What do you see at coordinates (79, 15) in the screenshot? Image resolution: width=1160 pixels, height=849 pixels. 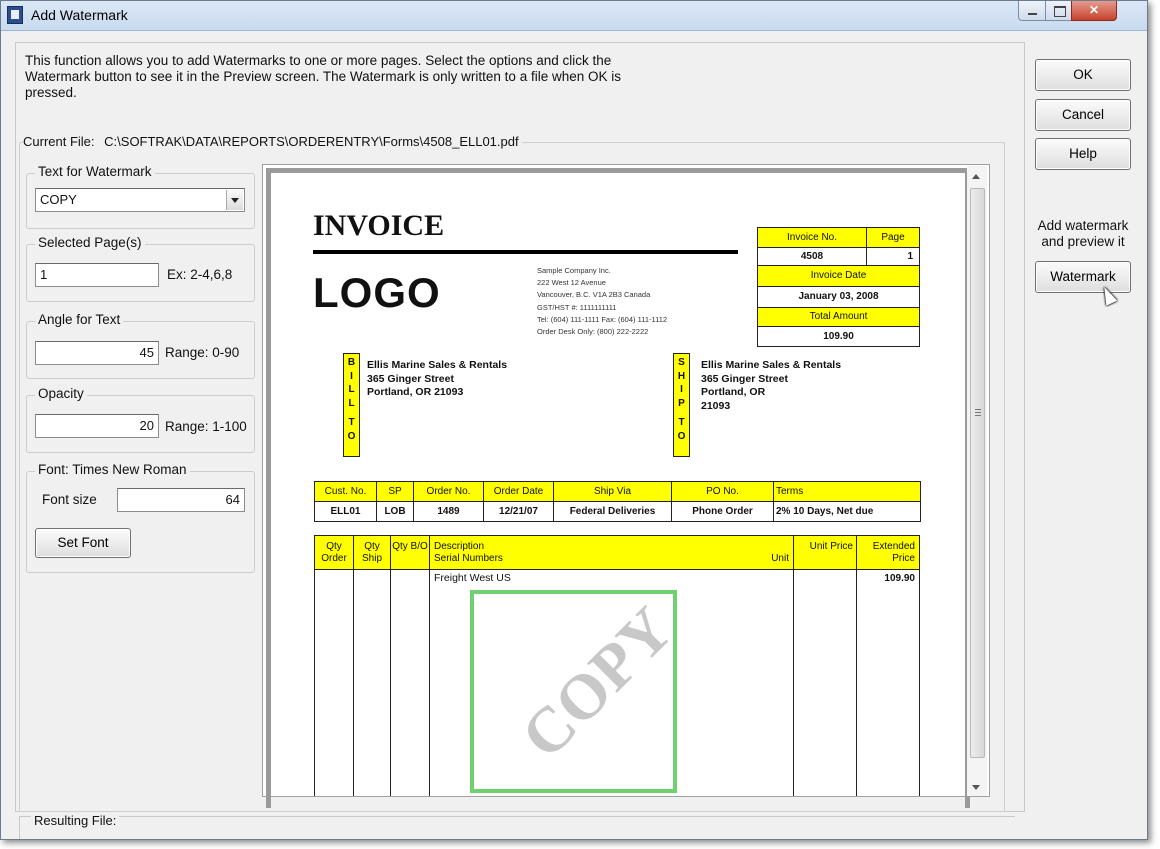 I see `window-title: Add Watermark` at bounding box center [79, 15].